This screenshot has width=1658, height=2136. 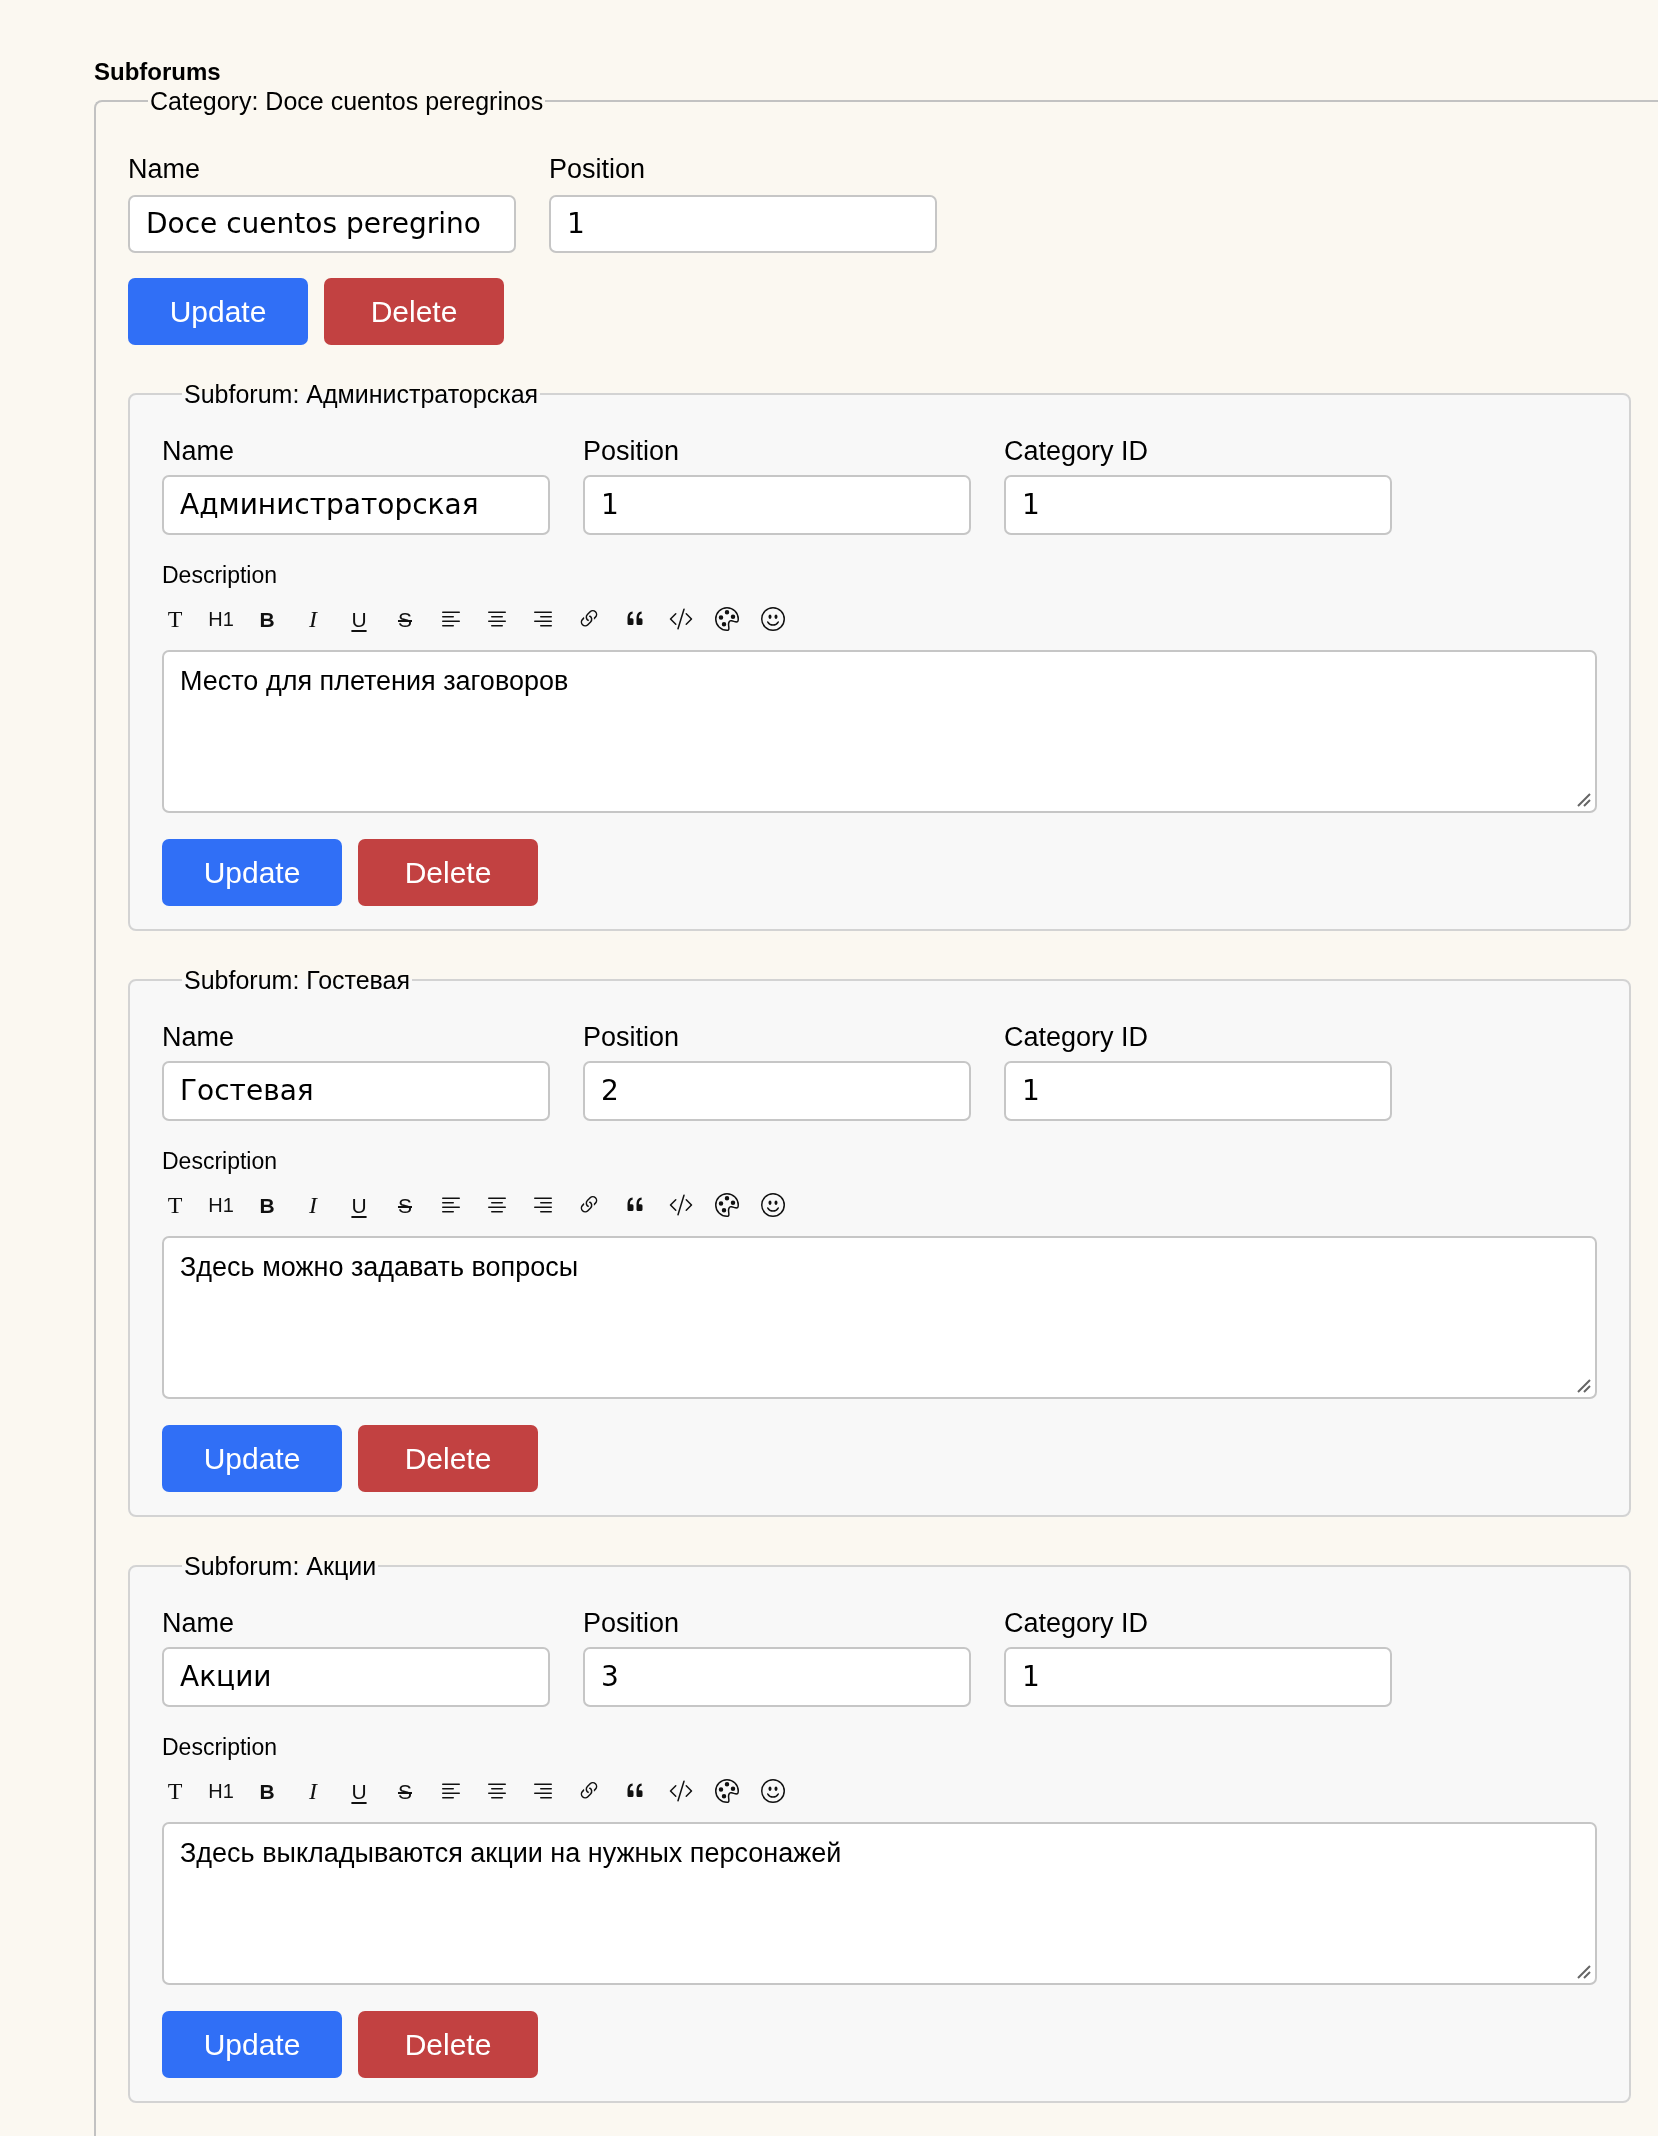 What do you see at coordinates (356, 1677) in the screenshot?
I see `input-field: Акции` at bounding box center [356, 1677].